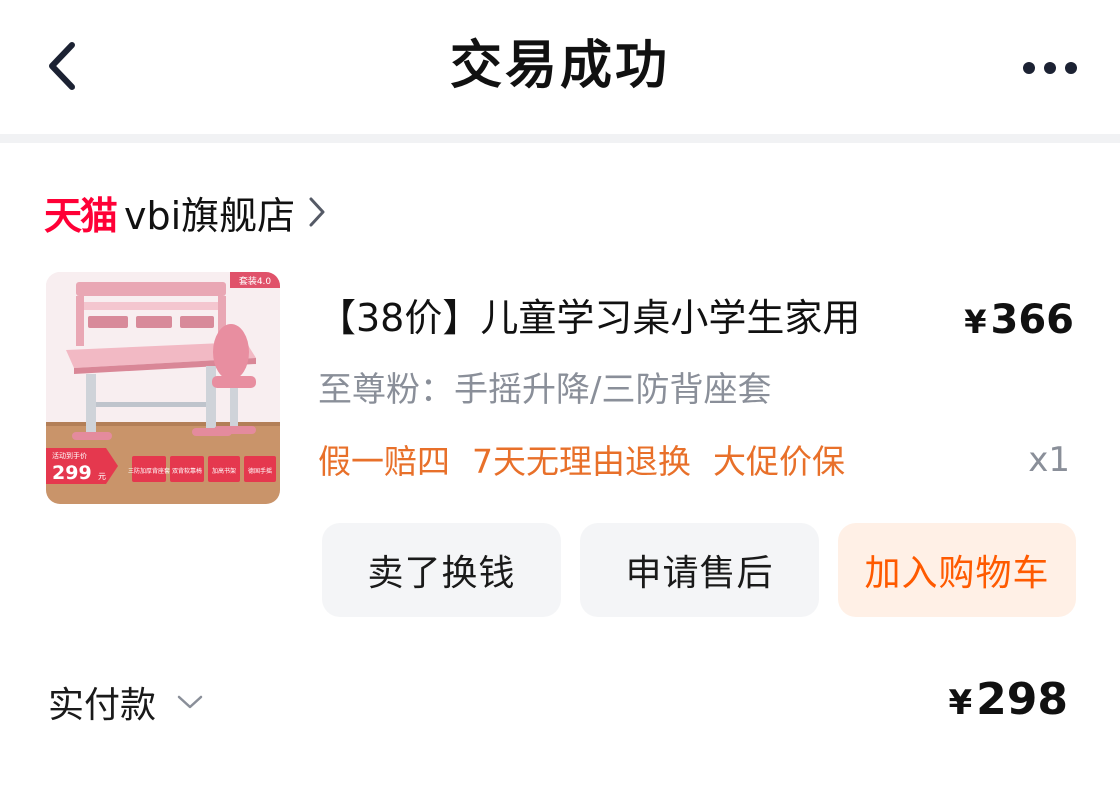 This screenshot has width=1120, height=786. What do you see at coordinates (102, 476) in the screenshot?
I see `promo-unit: 元` at bounding box center [102, 476].